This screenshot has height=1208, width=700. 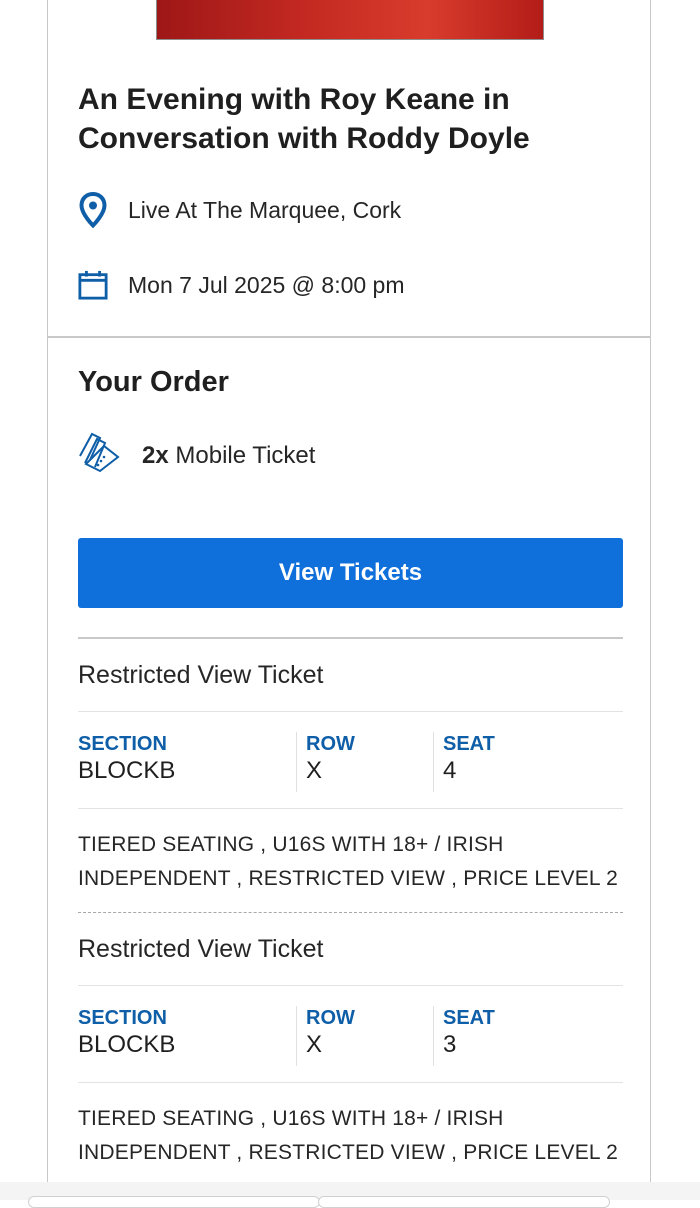 I want to click on tickets-icon, so click(x=100, y=455).